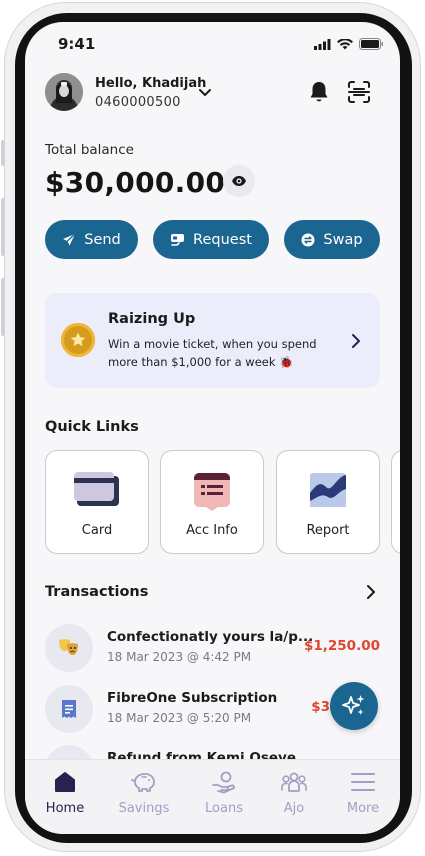  What do you see at coordinates (143, 782) in the screenshot?
I see `piggy-bank-icon` at bounding box center [143, 782].